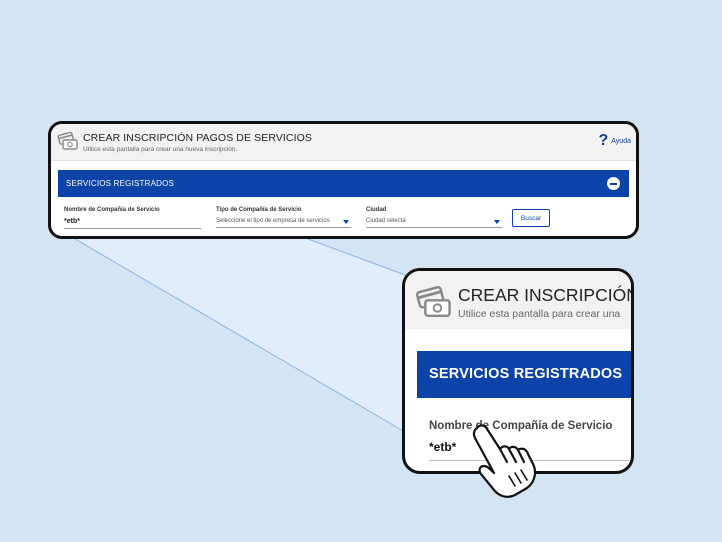  What do you see at coordinates (539, 314) in the screenshot?
I see `zoom-page-subtitle: Utilice esta pantalla para crear una` at bounding box center [539, 314].